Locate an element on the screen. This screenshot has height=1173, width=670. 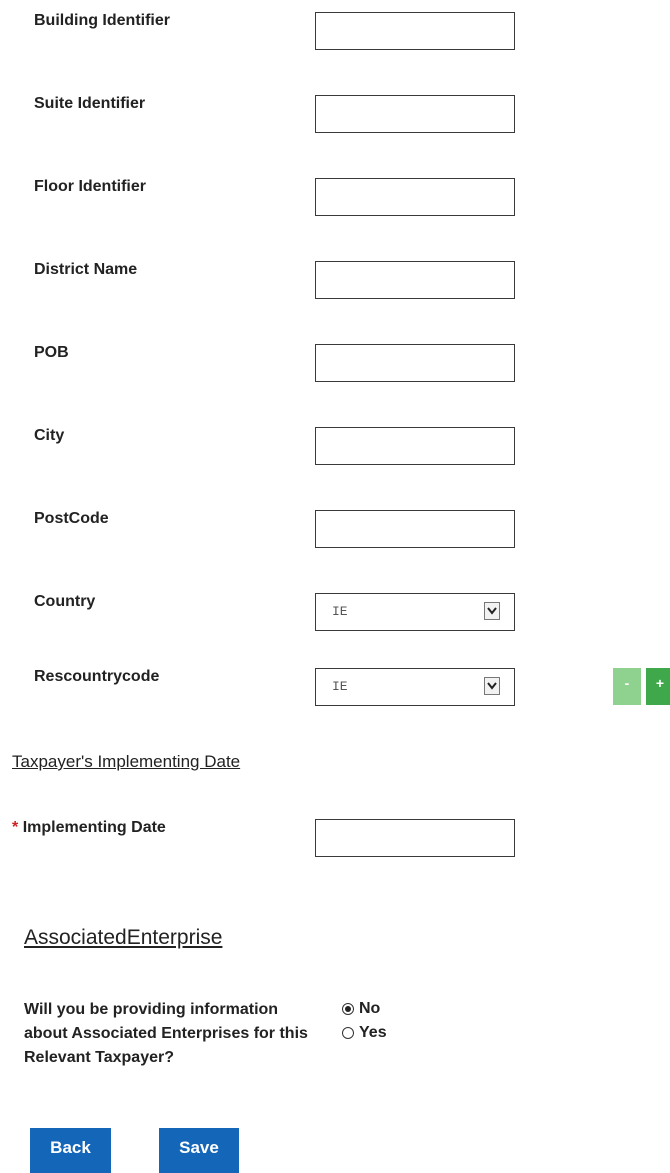
postcode-input is located at coordinates (415, 529).